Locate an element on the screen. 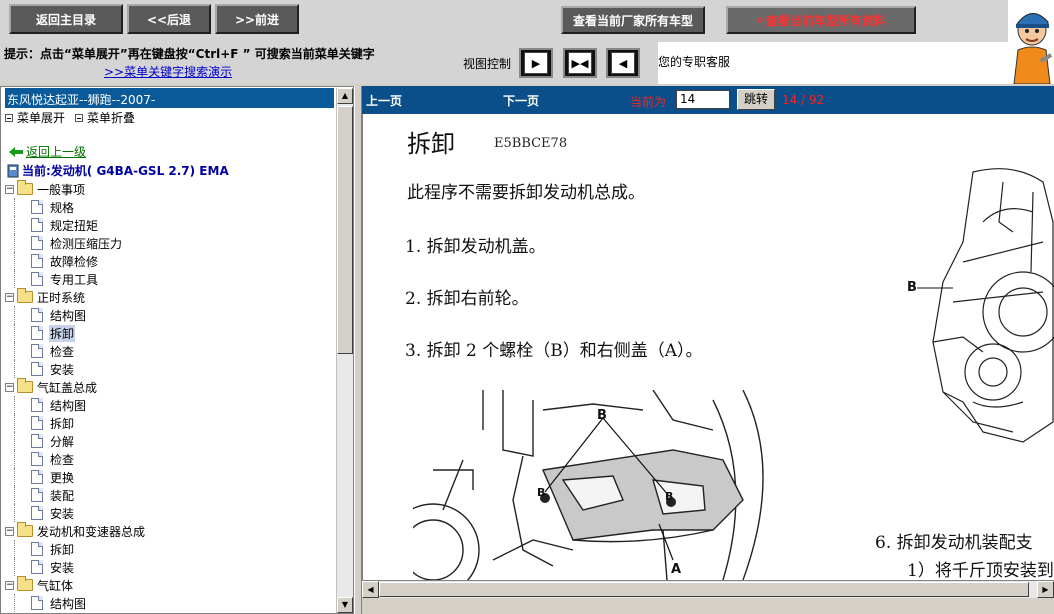 The image size is (1054, 614). back-button: <<后退 is located at coordinates (169, 19).